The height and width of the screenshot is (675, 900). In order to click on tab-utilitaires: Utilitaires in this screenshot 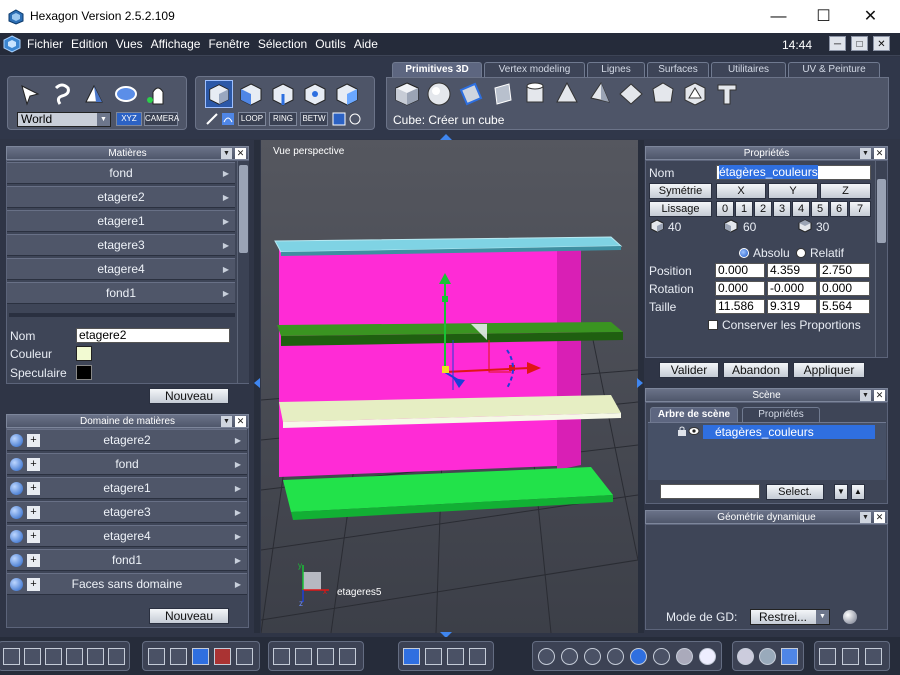, I will do `click(748, 69)`.